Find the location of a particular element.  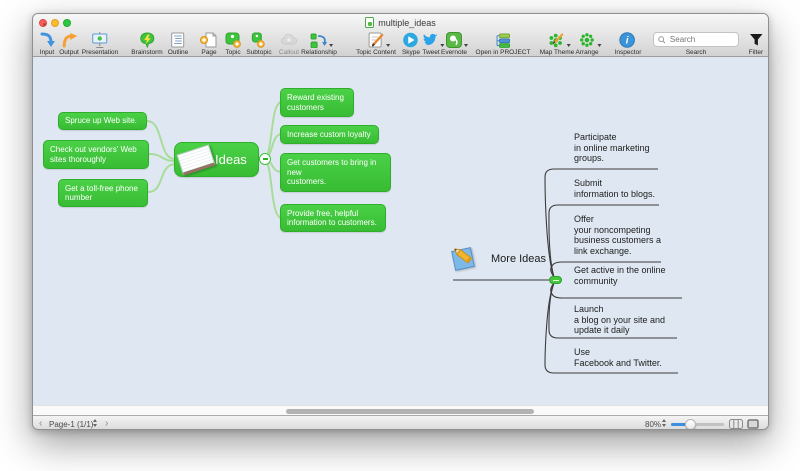

search-input is located at coordinates (700, 39).